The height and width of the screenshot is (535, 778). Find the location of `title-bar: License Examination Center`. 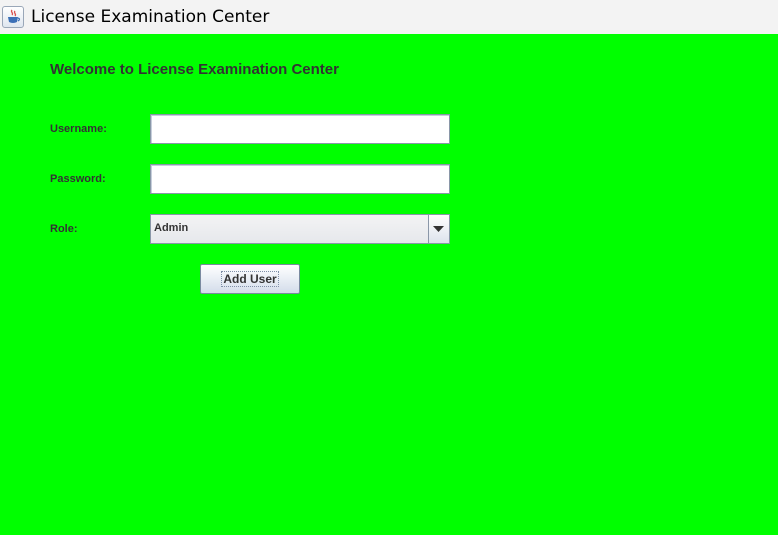

title-bar: License Examination Center is located at coordinates (389, 17).